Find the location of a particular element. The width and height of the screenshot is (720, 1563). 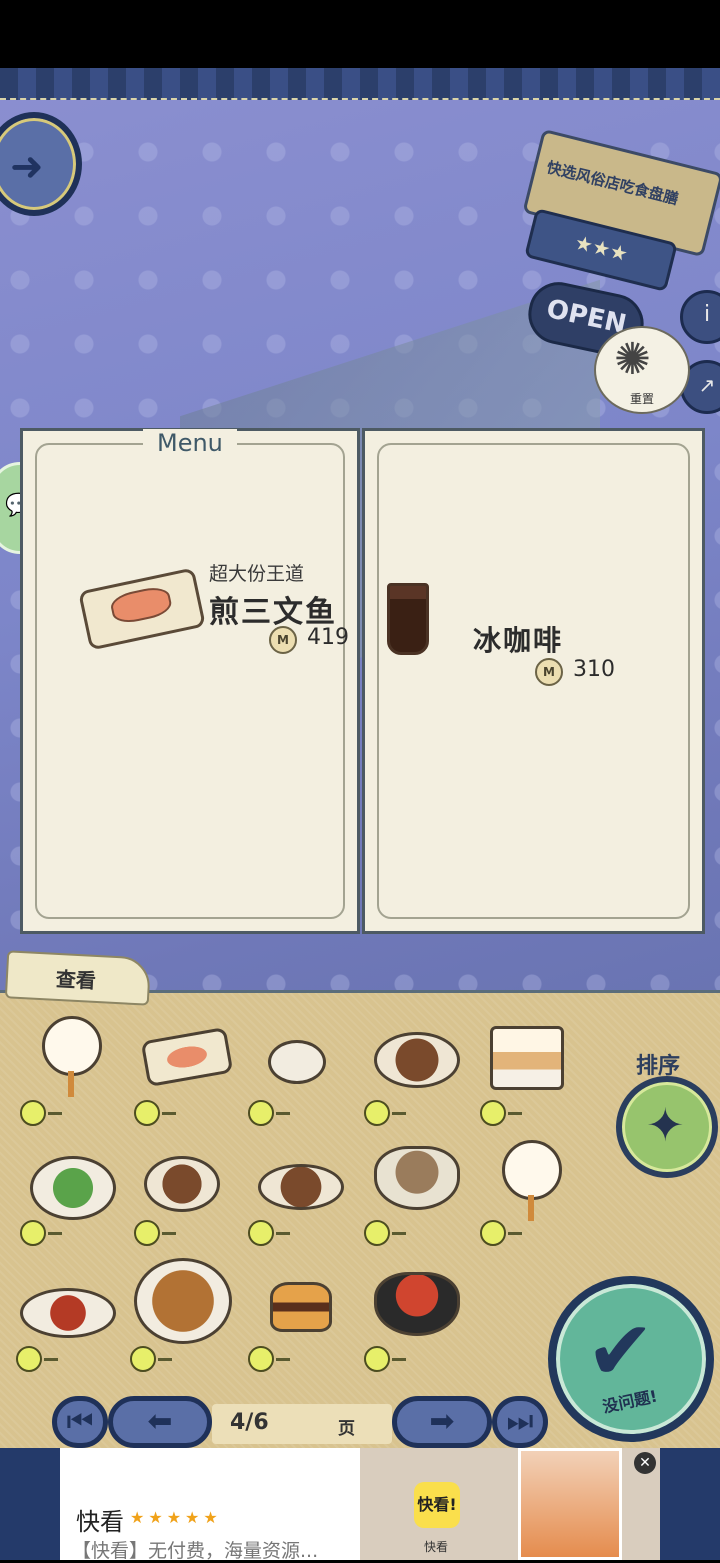

ad-rating-stars: ★★★★★ is located at coordinates (176, 1517).